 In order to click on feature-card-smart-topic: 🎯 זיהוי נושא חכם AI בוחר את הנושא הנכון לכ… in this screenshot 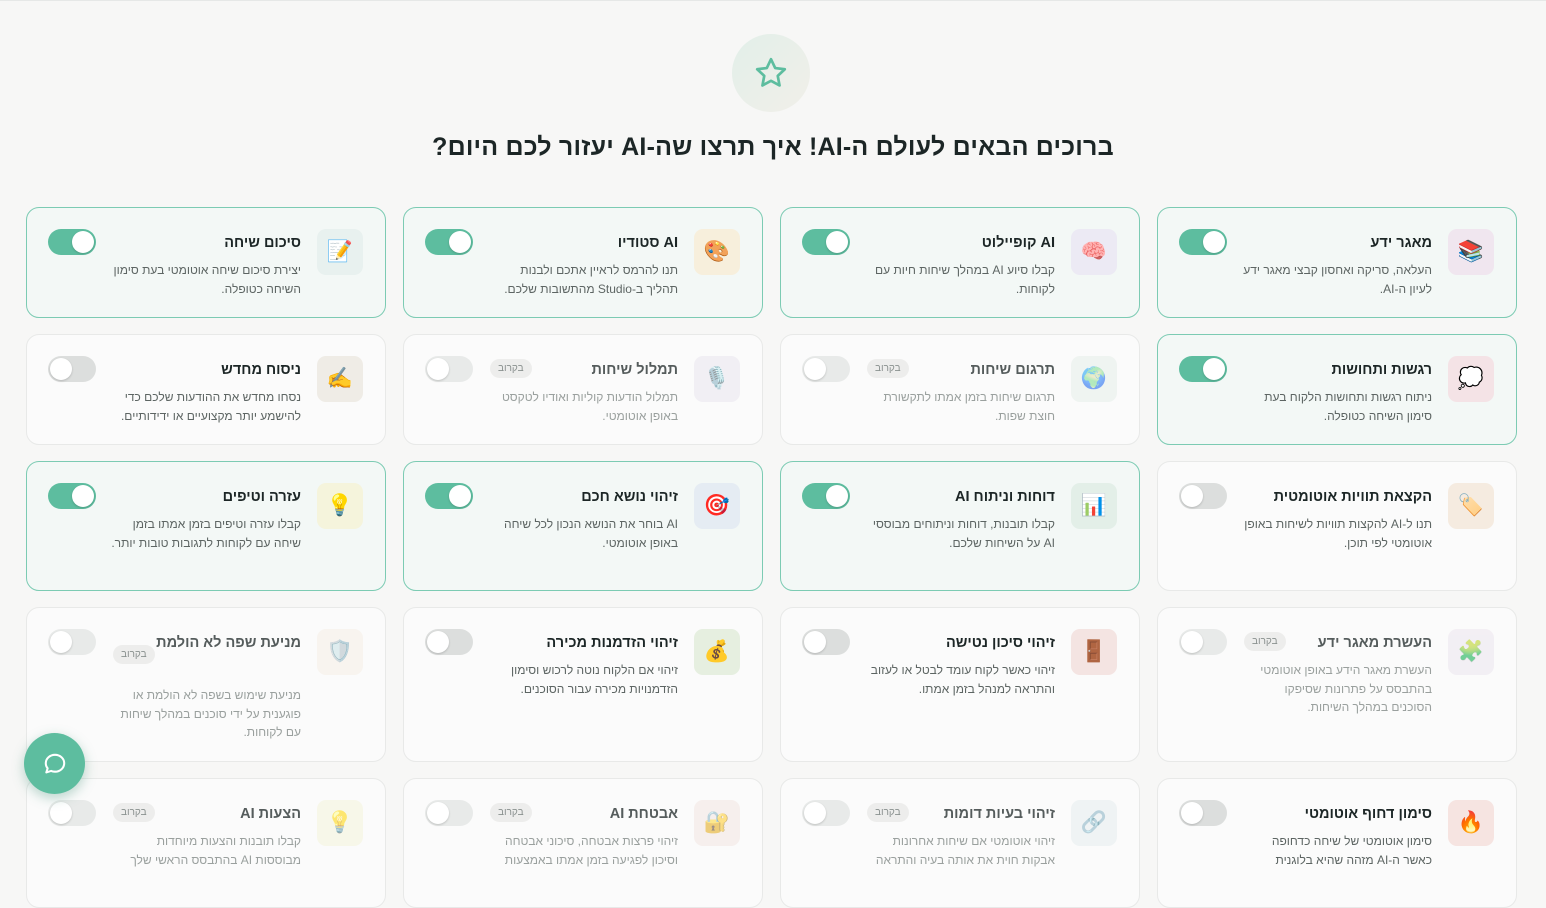, I will do `click(583, 526)`.